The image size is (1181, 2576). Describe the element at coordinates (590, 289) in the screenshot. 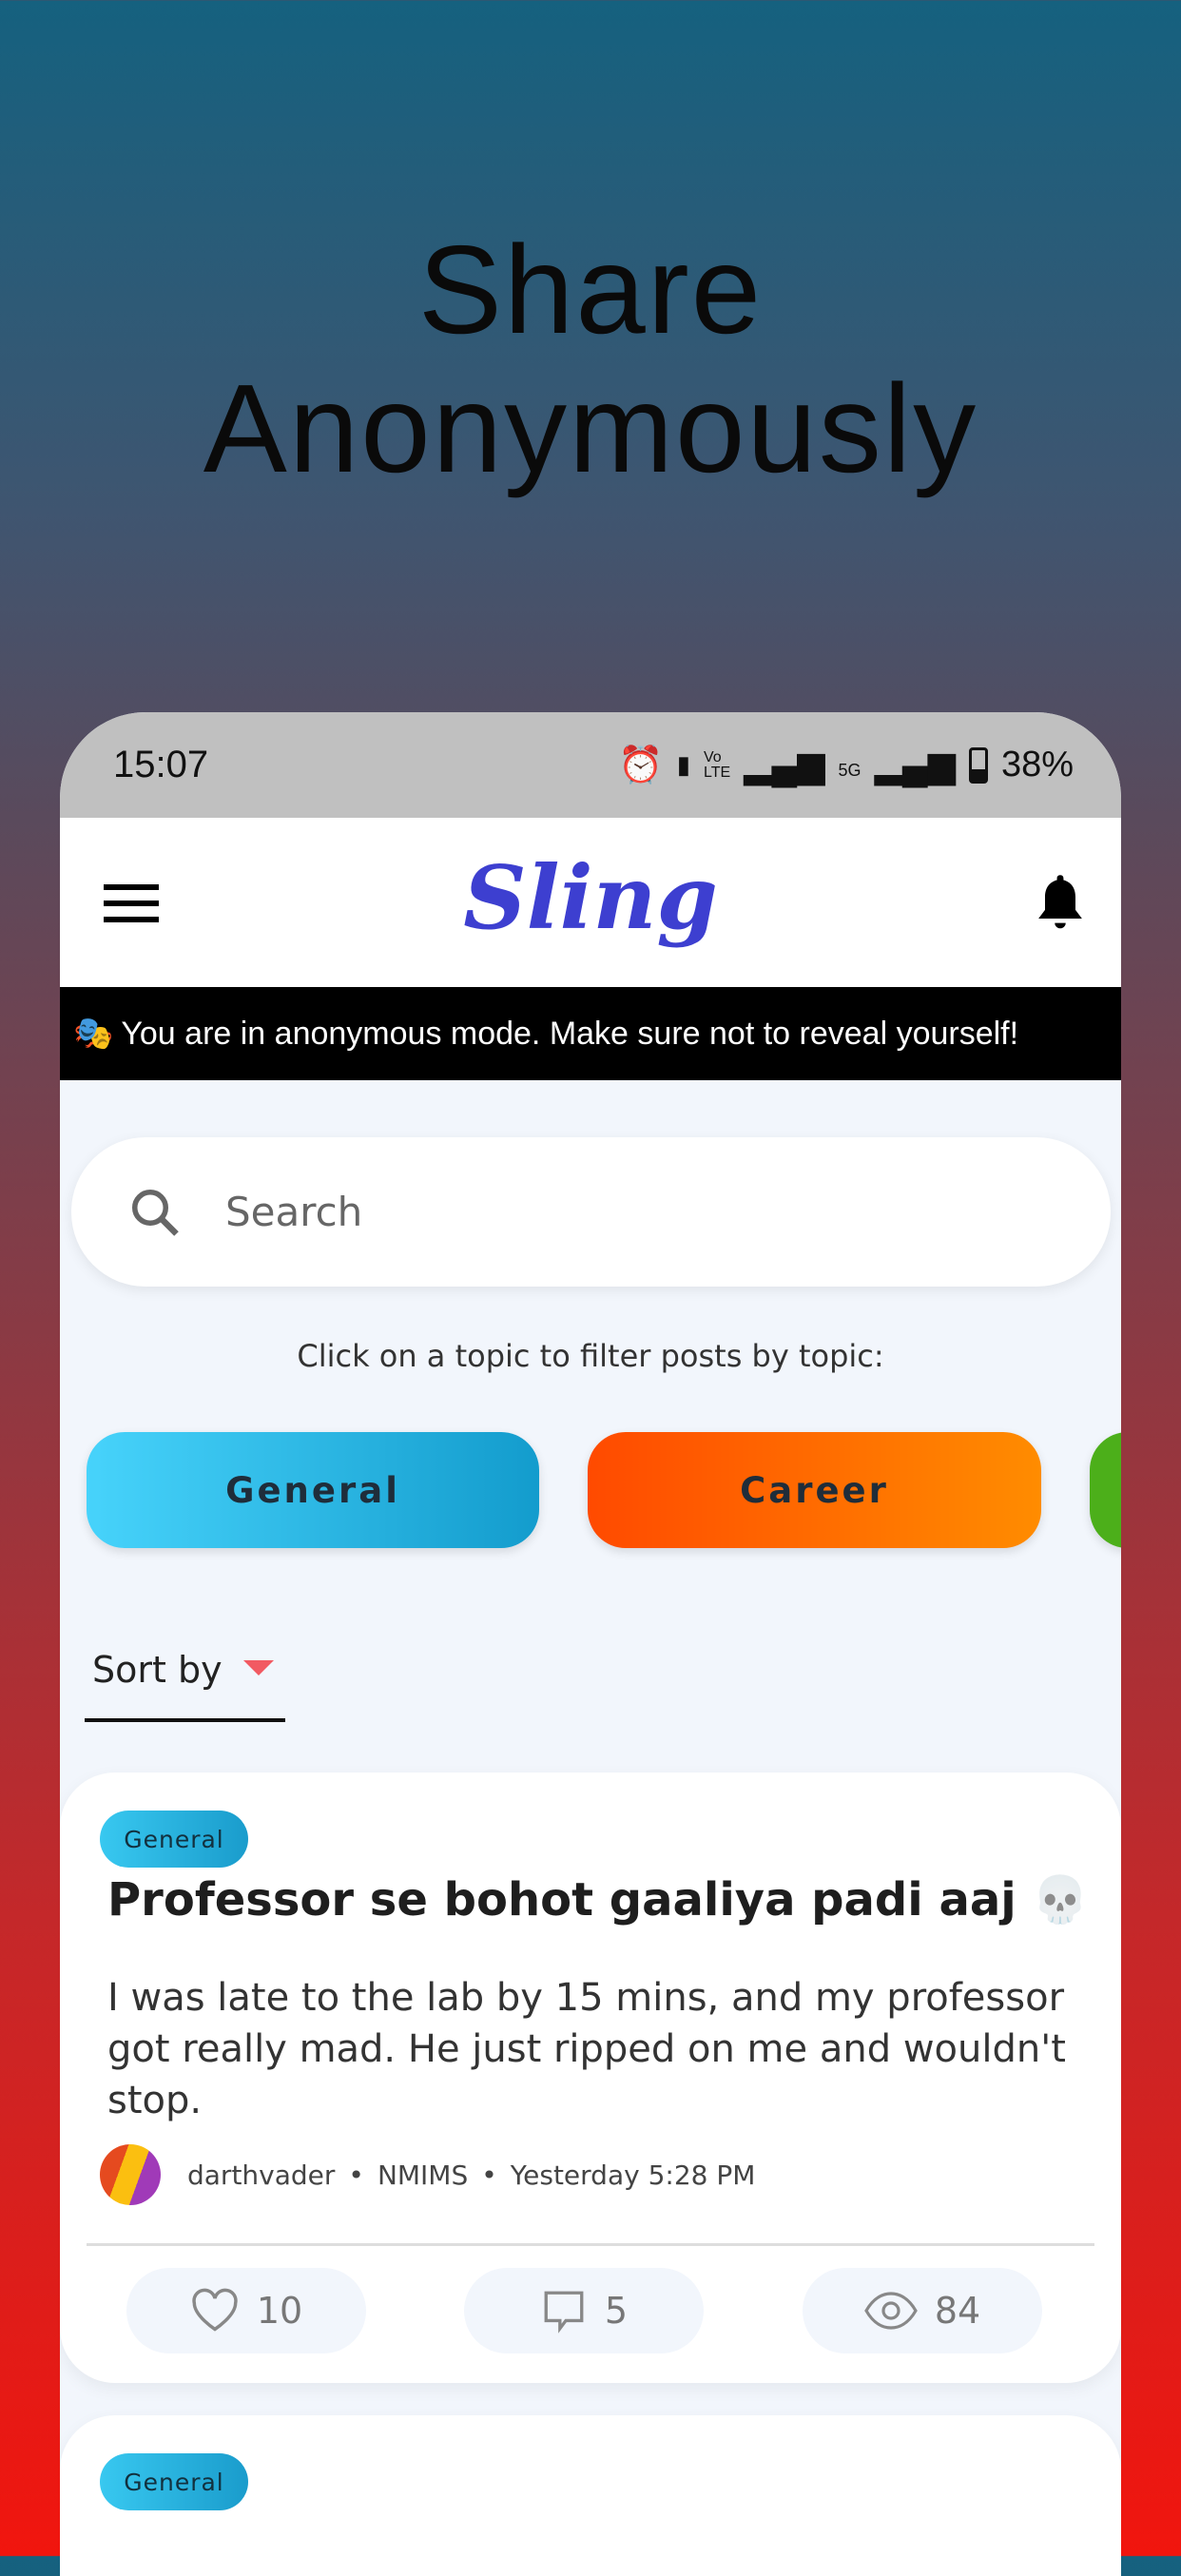

I see `promo-headline-line1: Share` at that location.